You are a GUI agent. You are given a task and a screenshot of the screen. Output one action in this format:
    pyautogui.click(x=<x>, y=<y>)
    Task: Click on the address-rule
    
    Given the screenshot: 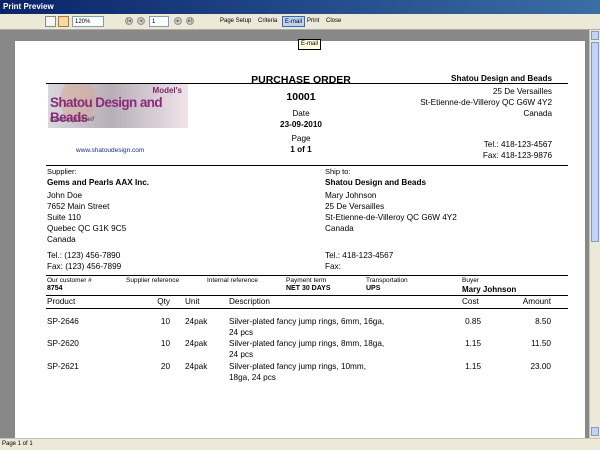 What is the action you would take?
    pyautogui.click(x=307, y=165)
    